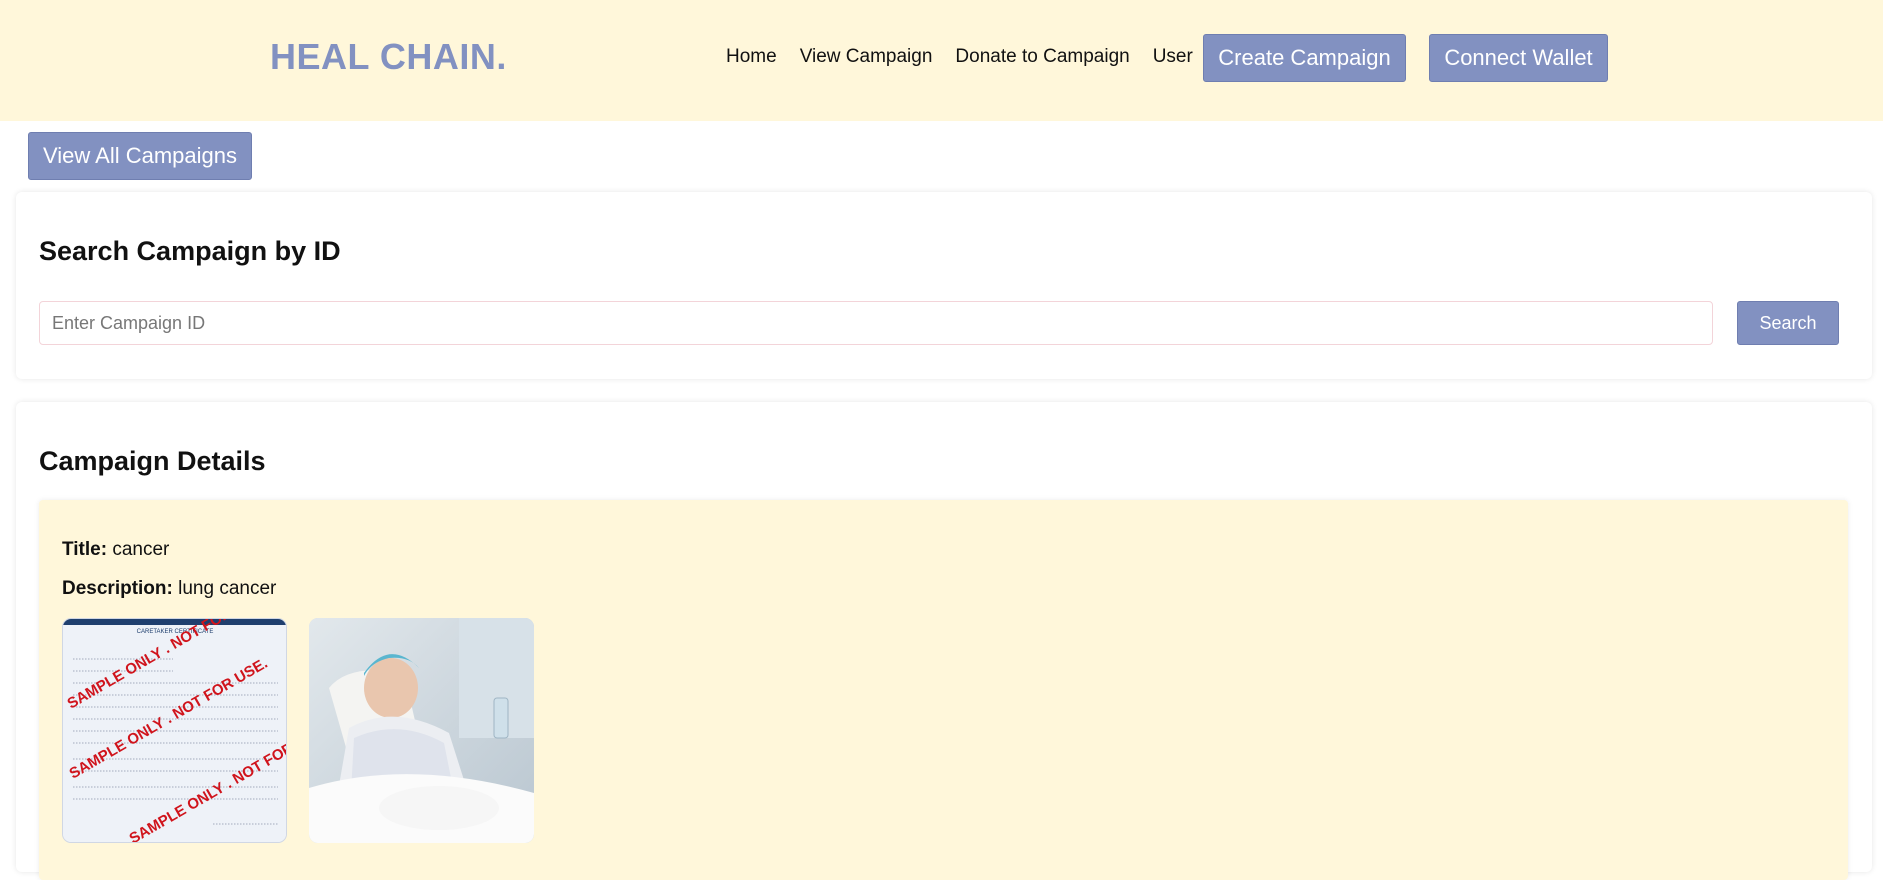 This screenshot has width=1883, height=880. I want to click on nav-home: Home, so click(751, 57).